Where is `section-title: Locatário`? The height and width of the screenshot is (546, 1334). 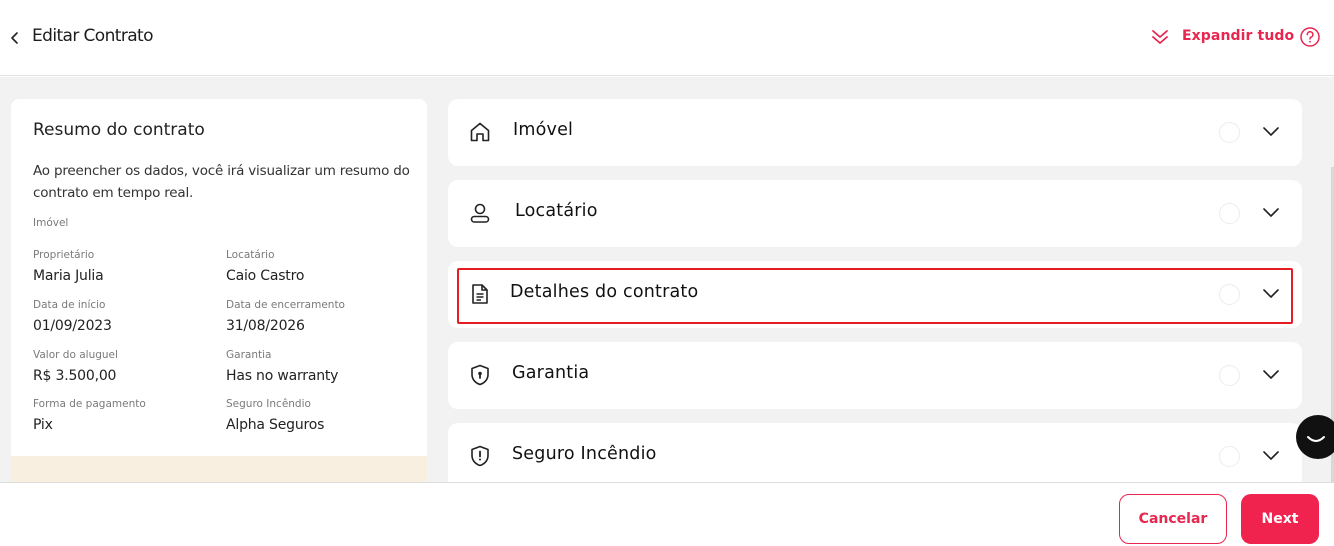 section-title: Locatário is located at coordinates (556, 211).